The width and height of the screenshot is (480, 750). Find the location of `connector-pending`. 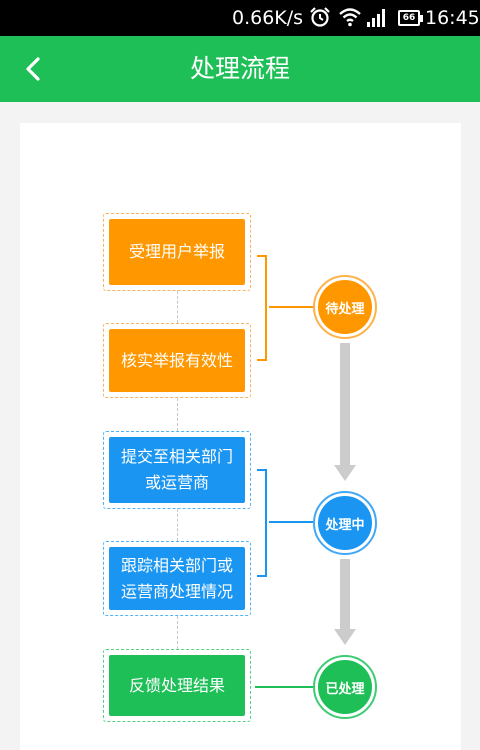

connector-pending is located at coordinates (291, 307).